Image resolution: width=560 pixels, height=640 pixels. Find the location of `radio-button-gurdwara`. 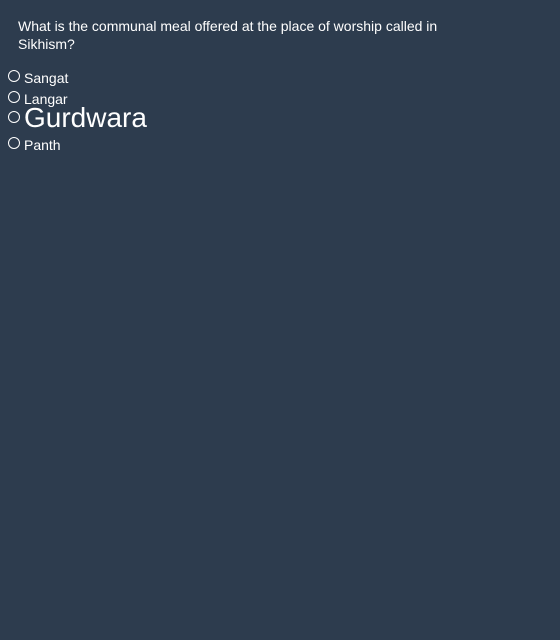

radio-button-gurdwara is located at coordinates (14, 117).